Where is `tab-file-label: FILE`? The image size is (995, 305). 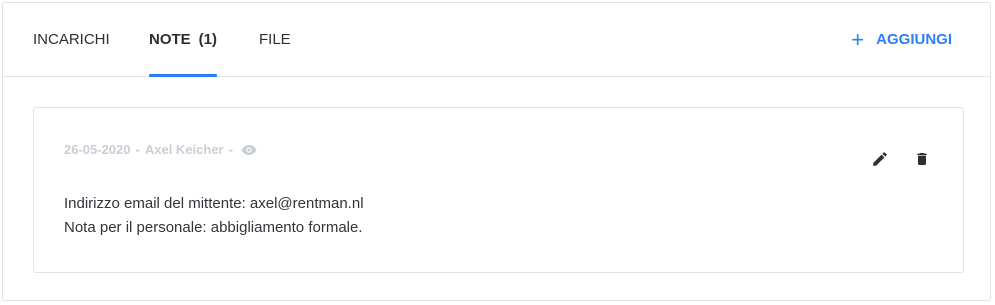 tab-file-label: FILE is located at coordinates (275, 39).